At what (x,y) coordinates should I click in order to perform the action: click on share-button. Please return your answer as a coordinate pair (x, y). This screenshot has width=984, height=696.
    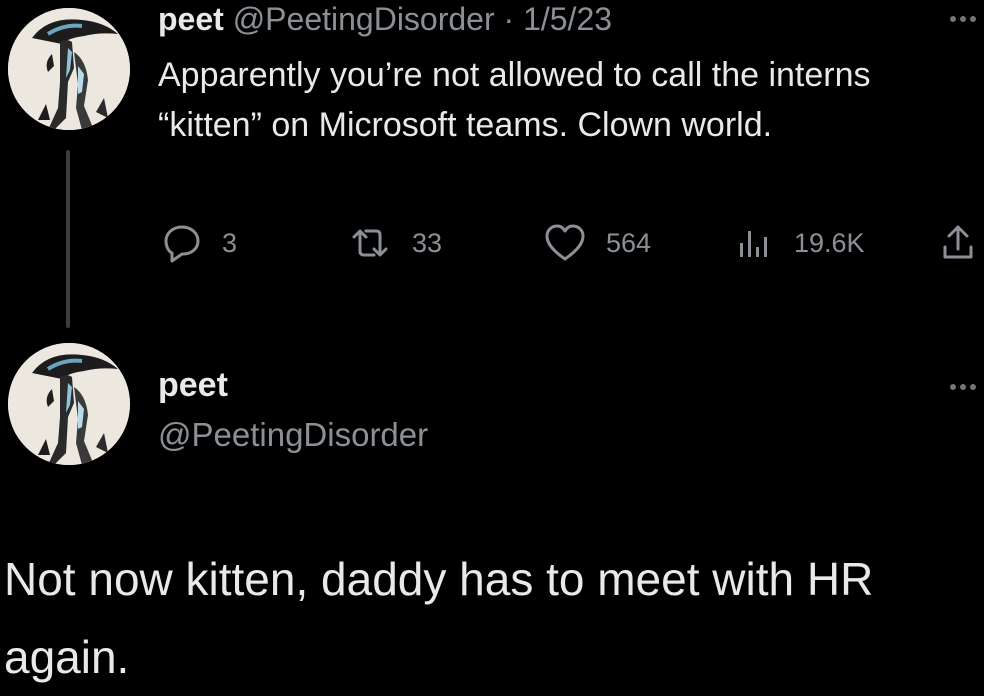
    Looking at the image, I should click on (958, 243).